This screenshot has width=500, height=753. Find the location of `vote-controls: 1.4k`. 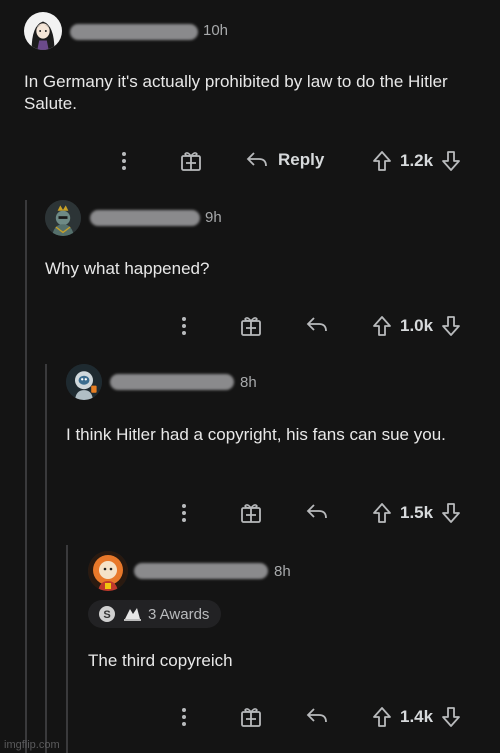

vote-controls: 1.4k is located at coordinates (416, 717).